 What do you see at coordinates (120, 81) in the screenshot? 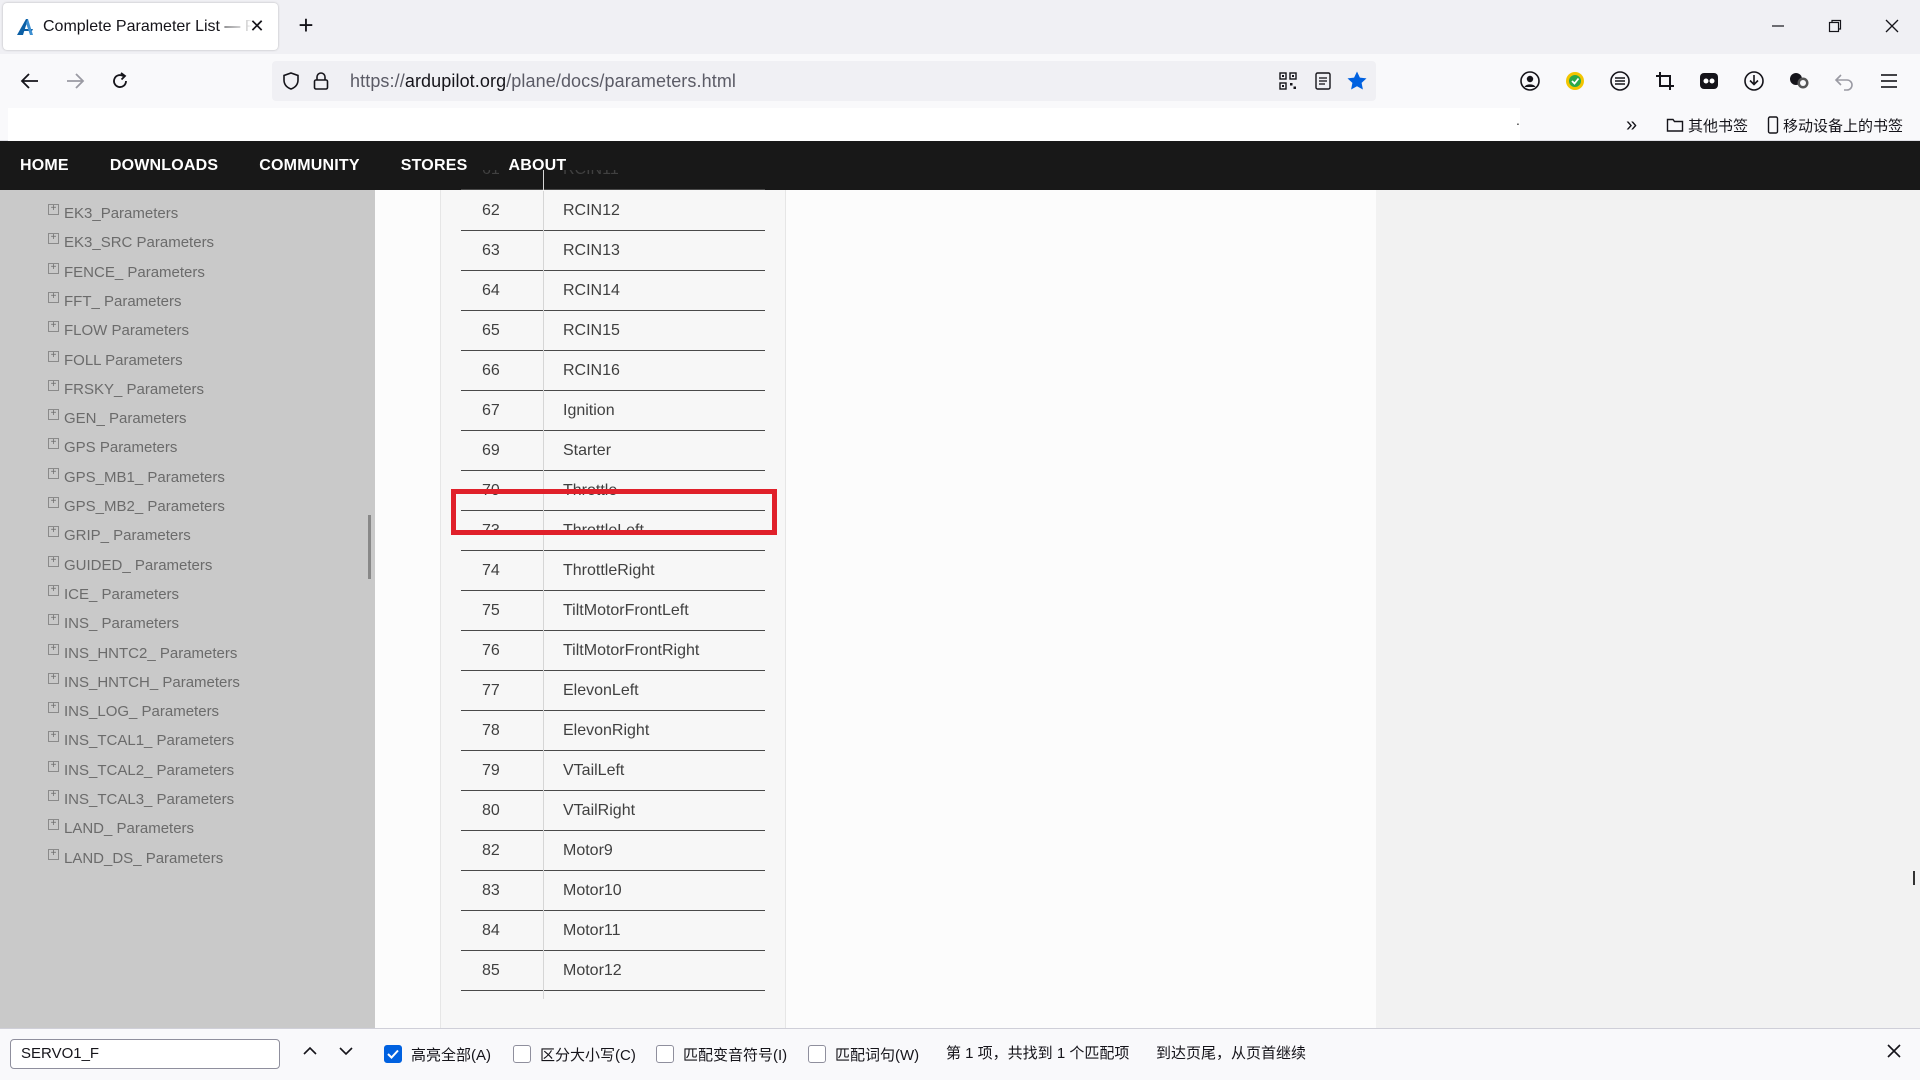
I see `reload-button` at bounding box center [120, 81].